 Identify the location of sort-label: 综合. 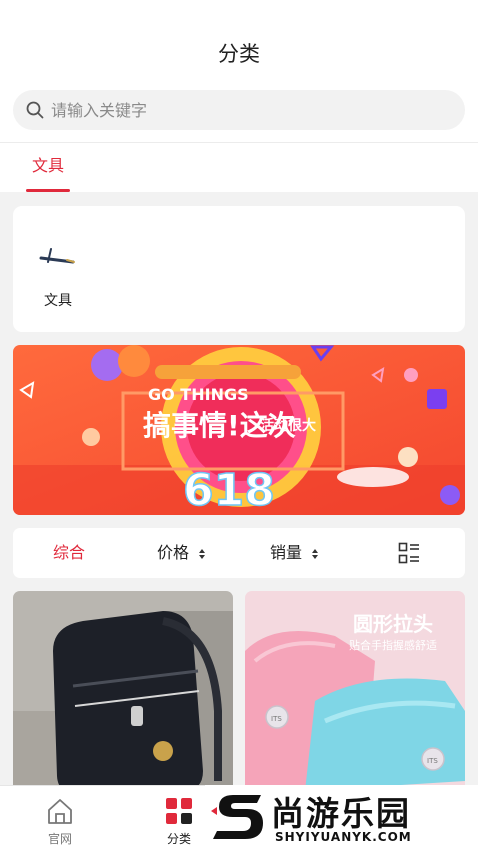
(69, 552).